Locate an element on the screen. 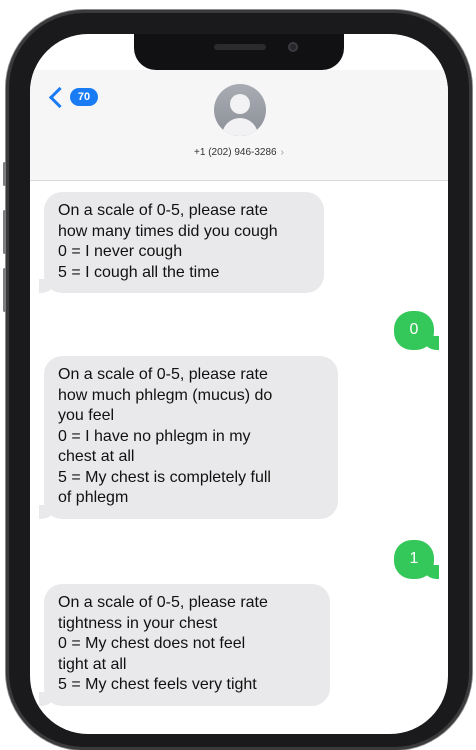 The height and width of the screenshot is (750, 476). message-line: chest at all is located at coordinates (96, 456).